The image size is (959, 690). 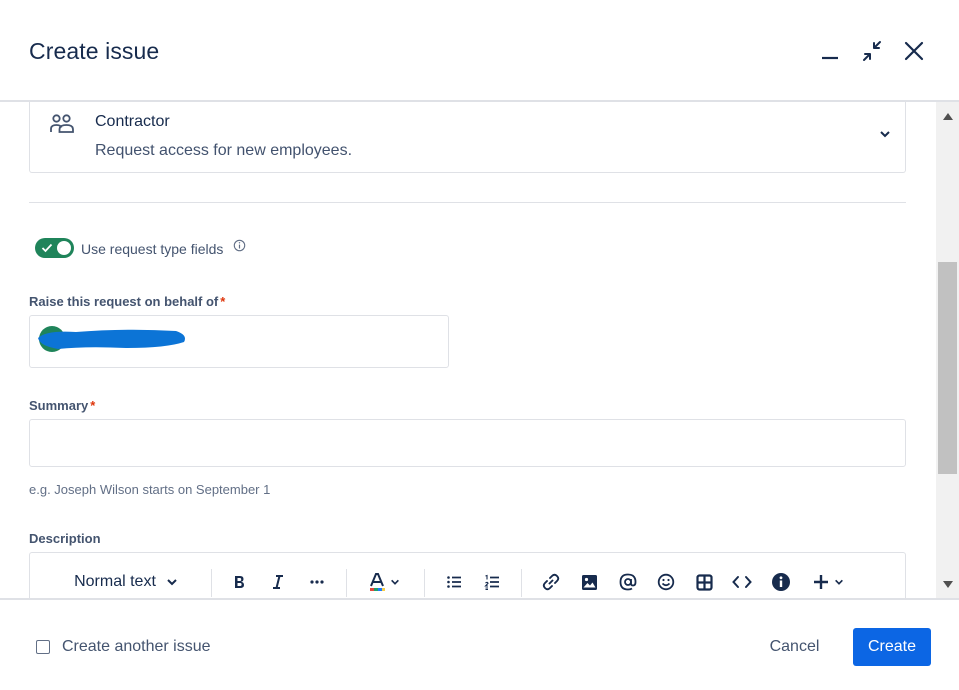 I want to click on collapse-arrows-icon, so click(x=872, y=51).